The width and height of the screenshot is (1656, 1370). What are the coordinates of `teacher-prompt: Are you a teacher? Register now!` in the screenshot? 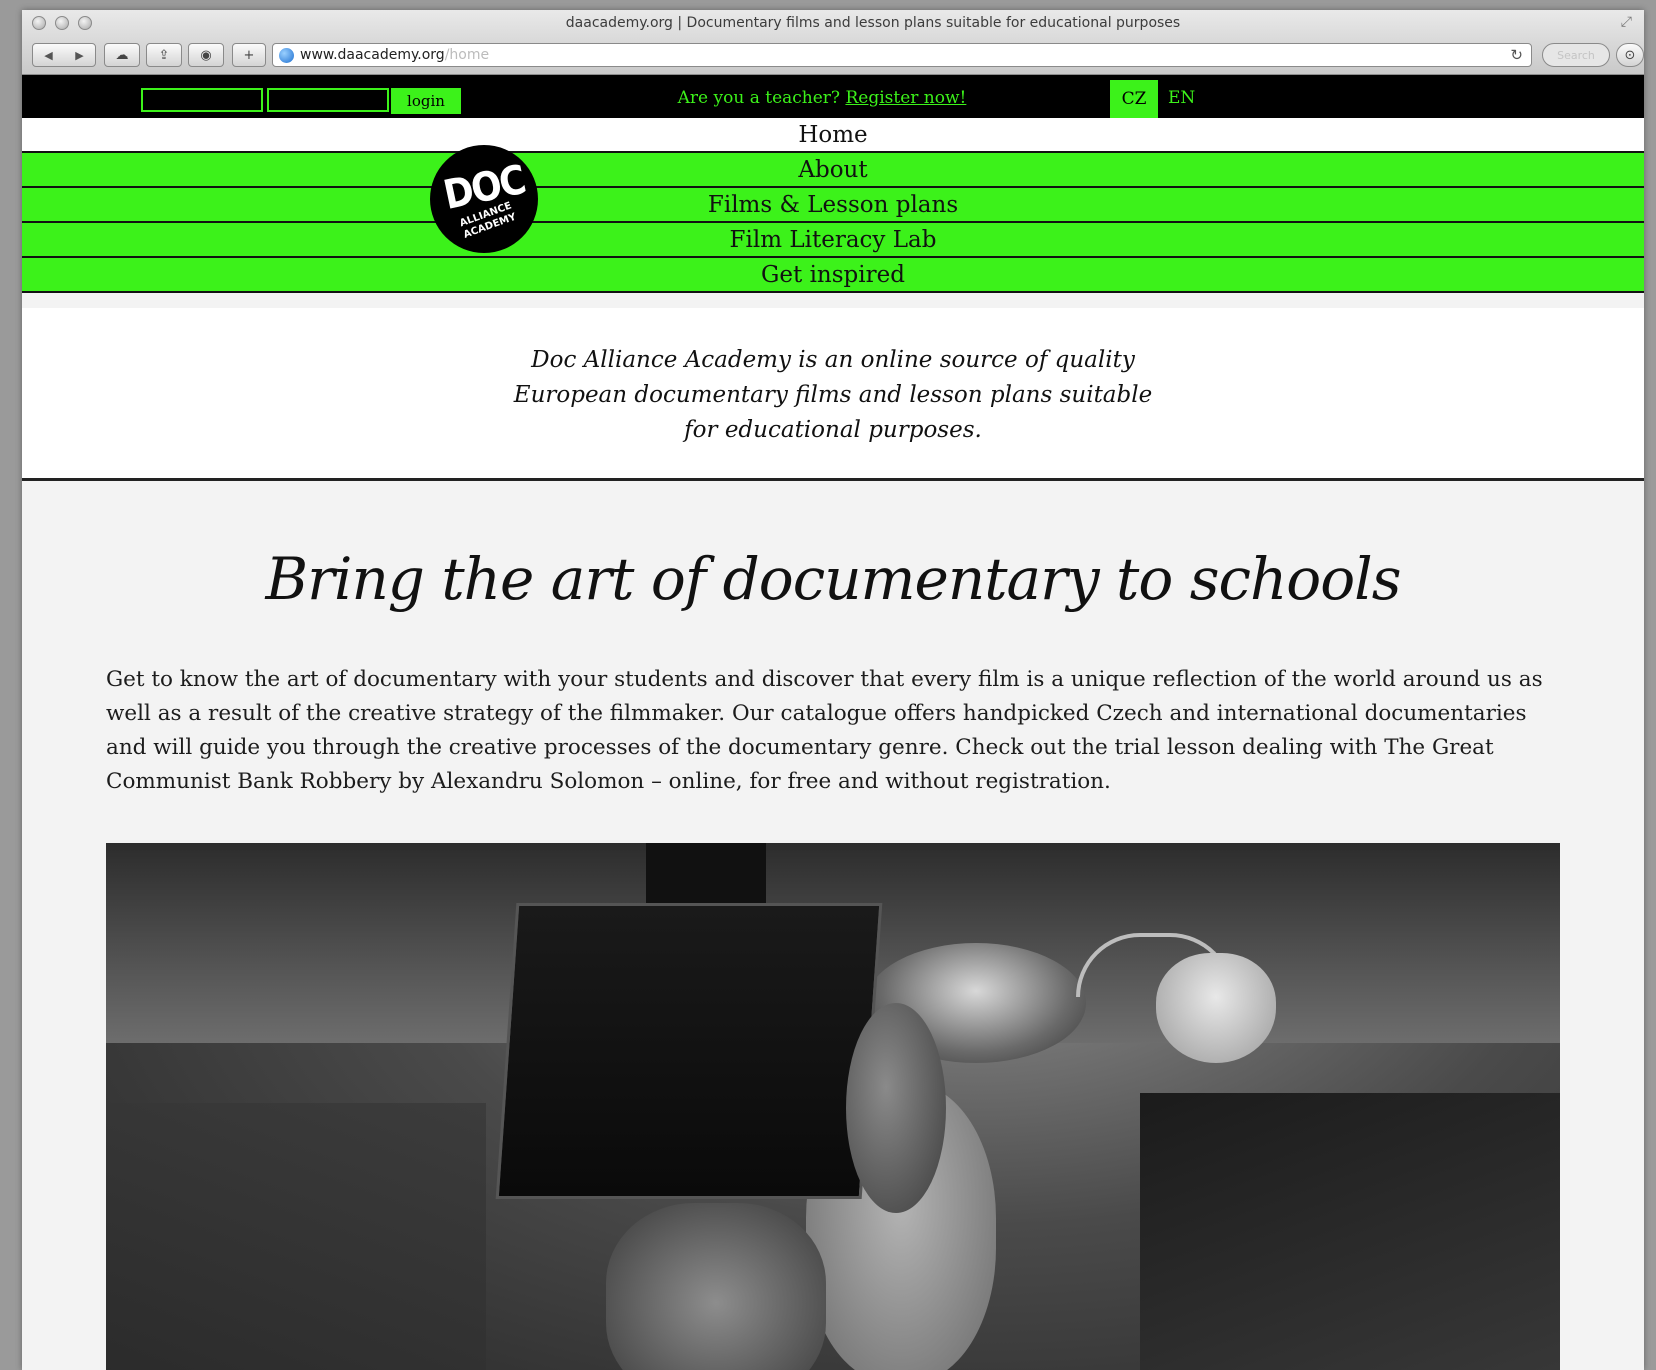 It's located at (822, 98).